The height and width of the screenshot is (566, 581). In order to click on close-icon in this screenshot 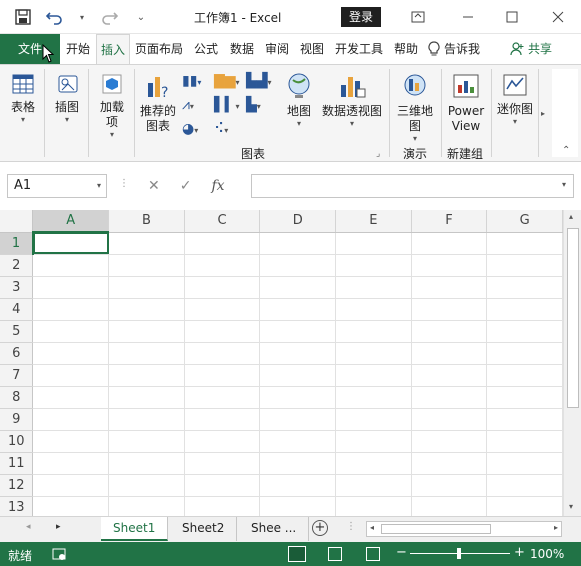, I will do `click(558, 17)`.